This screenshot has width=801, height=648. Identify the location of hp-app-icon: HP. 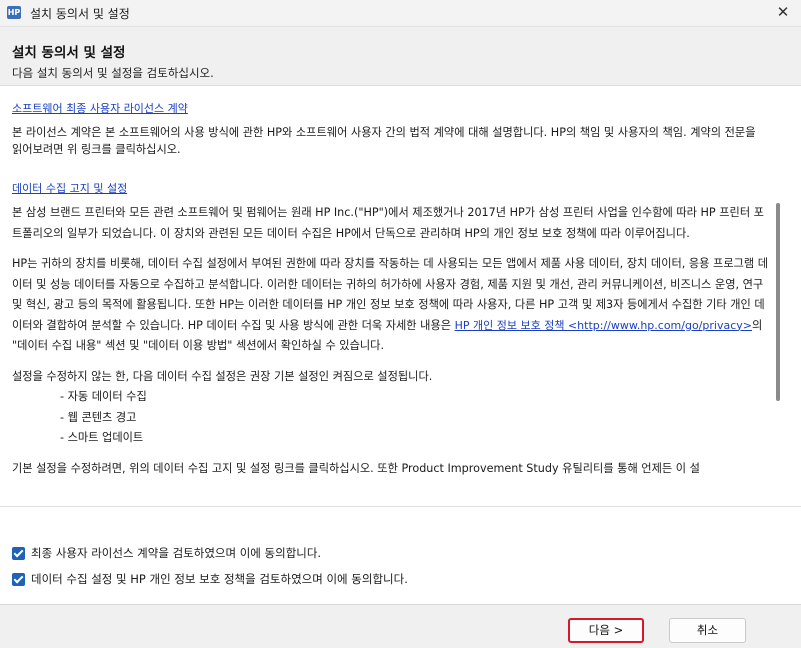
(14, 12).